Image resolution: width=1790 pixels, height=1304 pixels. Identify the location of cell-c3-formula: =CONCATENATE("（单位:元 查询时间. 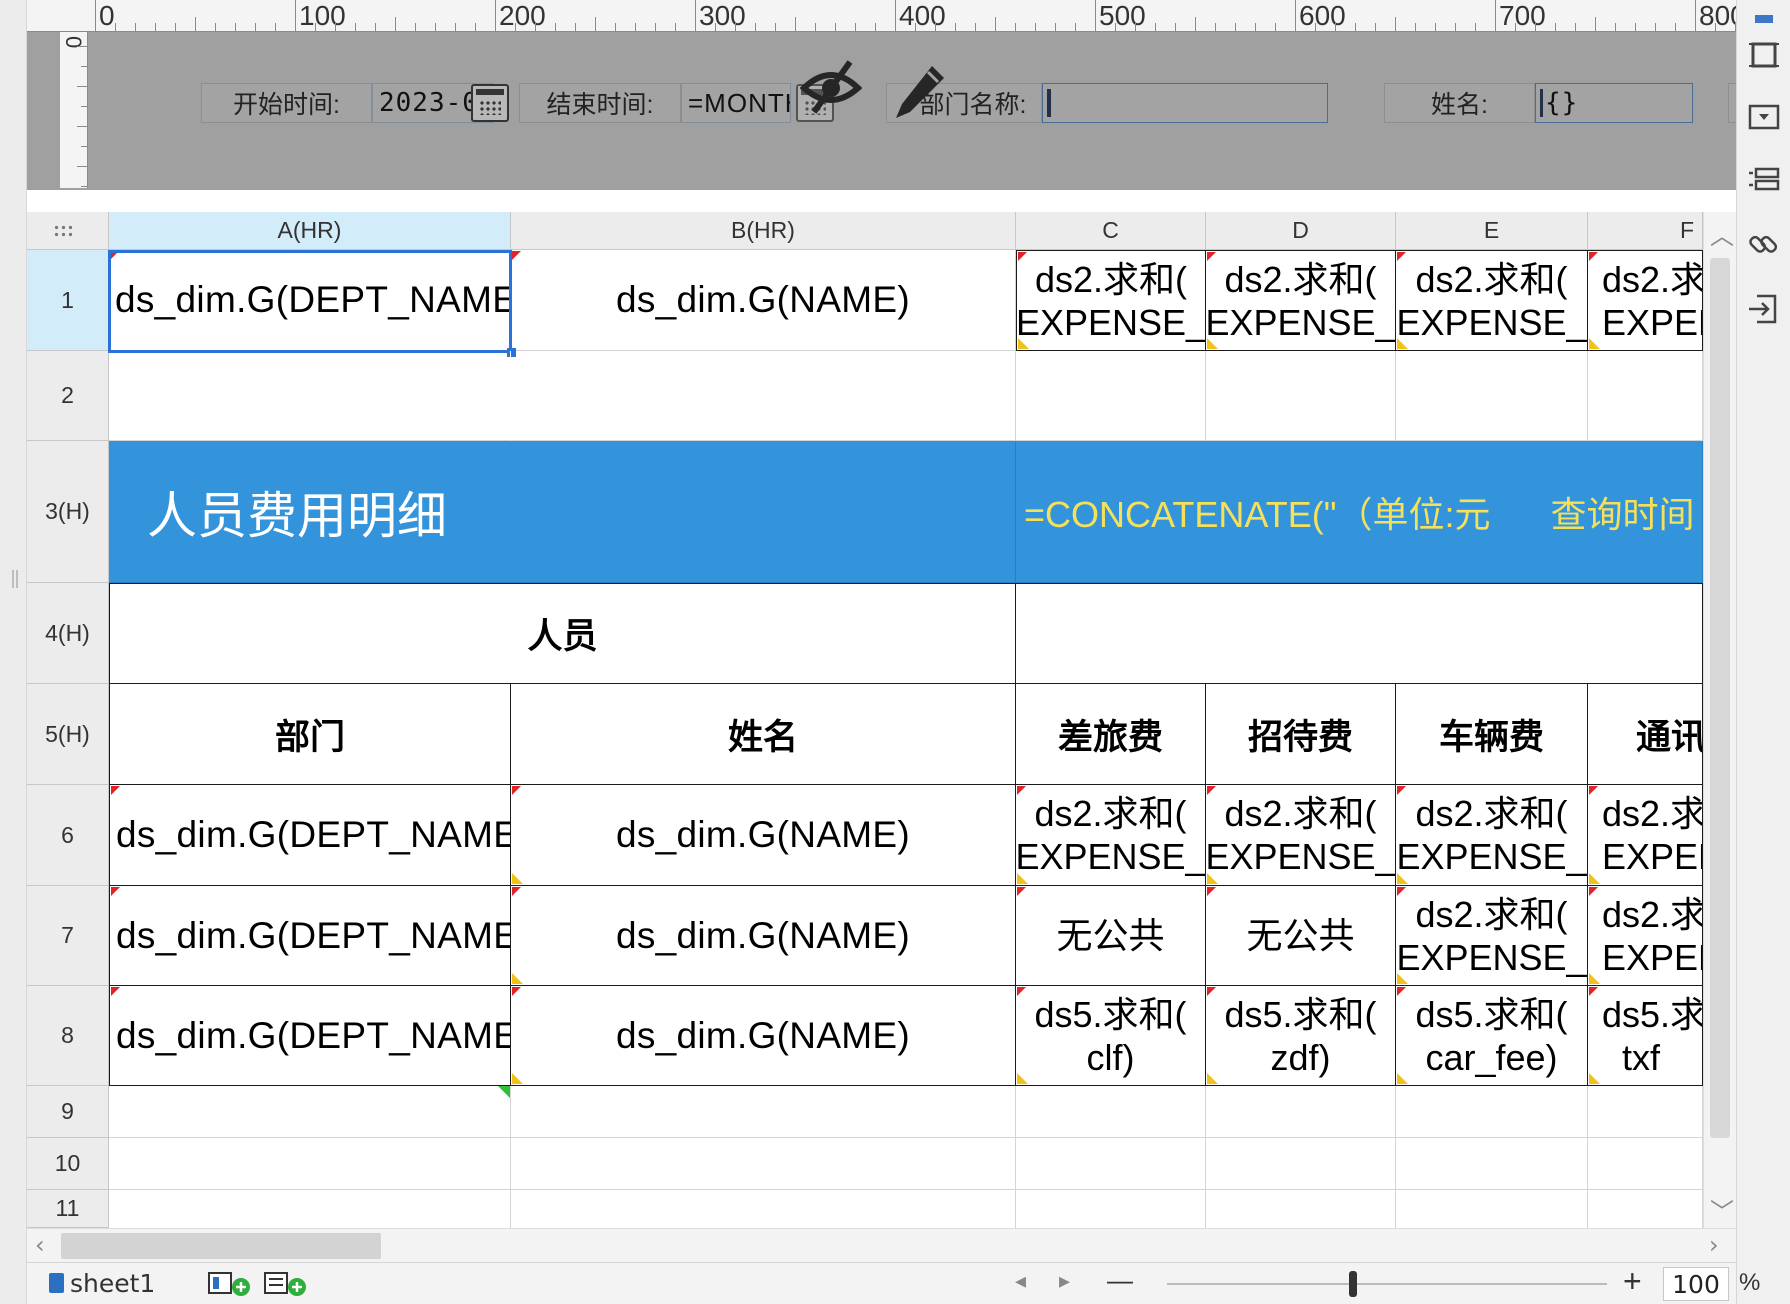
(1359, 512).